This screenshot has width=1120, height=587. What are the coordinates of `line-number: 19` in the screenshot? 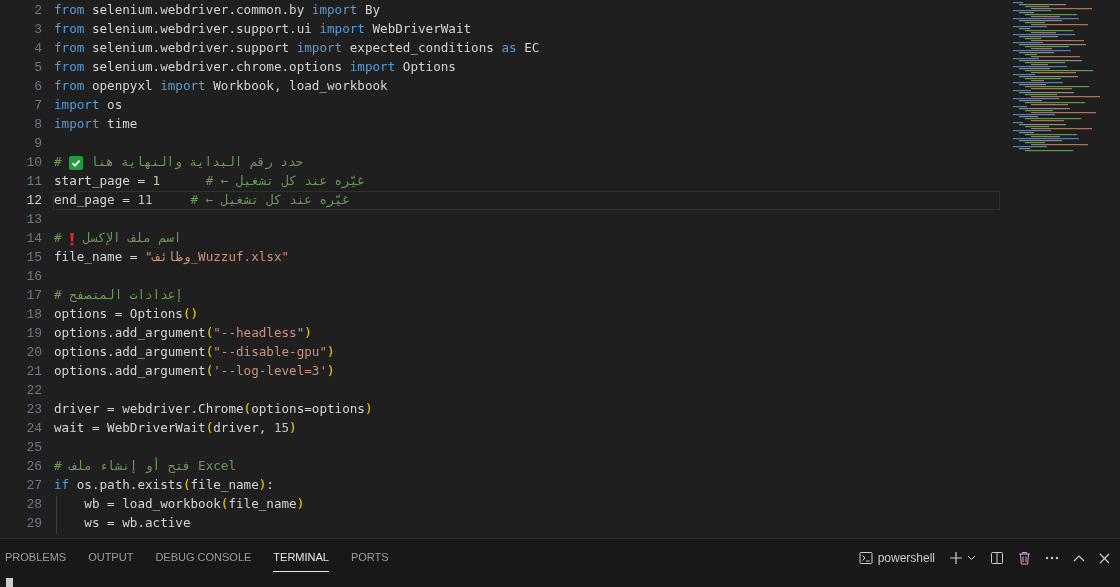 It's located at (33, 333).